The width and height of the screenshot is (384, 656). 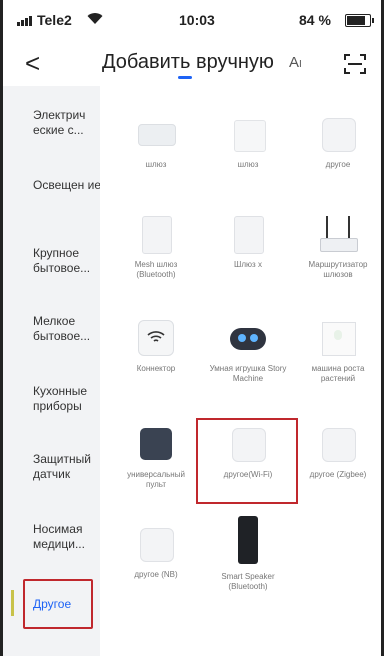 I want to click on device-tile-mesh-gateway: Mesh шлюз (Bluetooth), so click(x=156, y=247).